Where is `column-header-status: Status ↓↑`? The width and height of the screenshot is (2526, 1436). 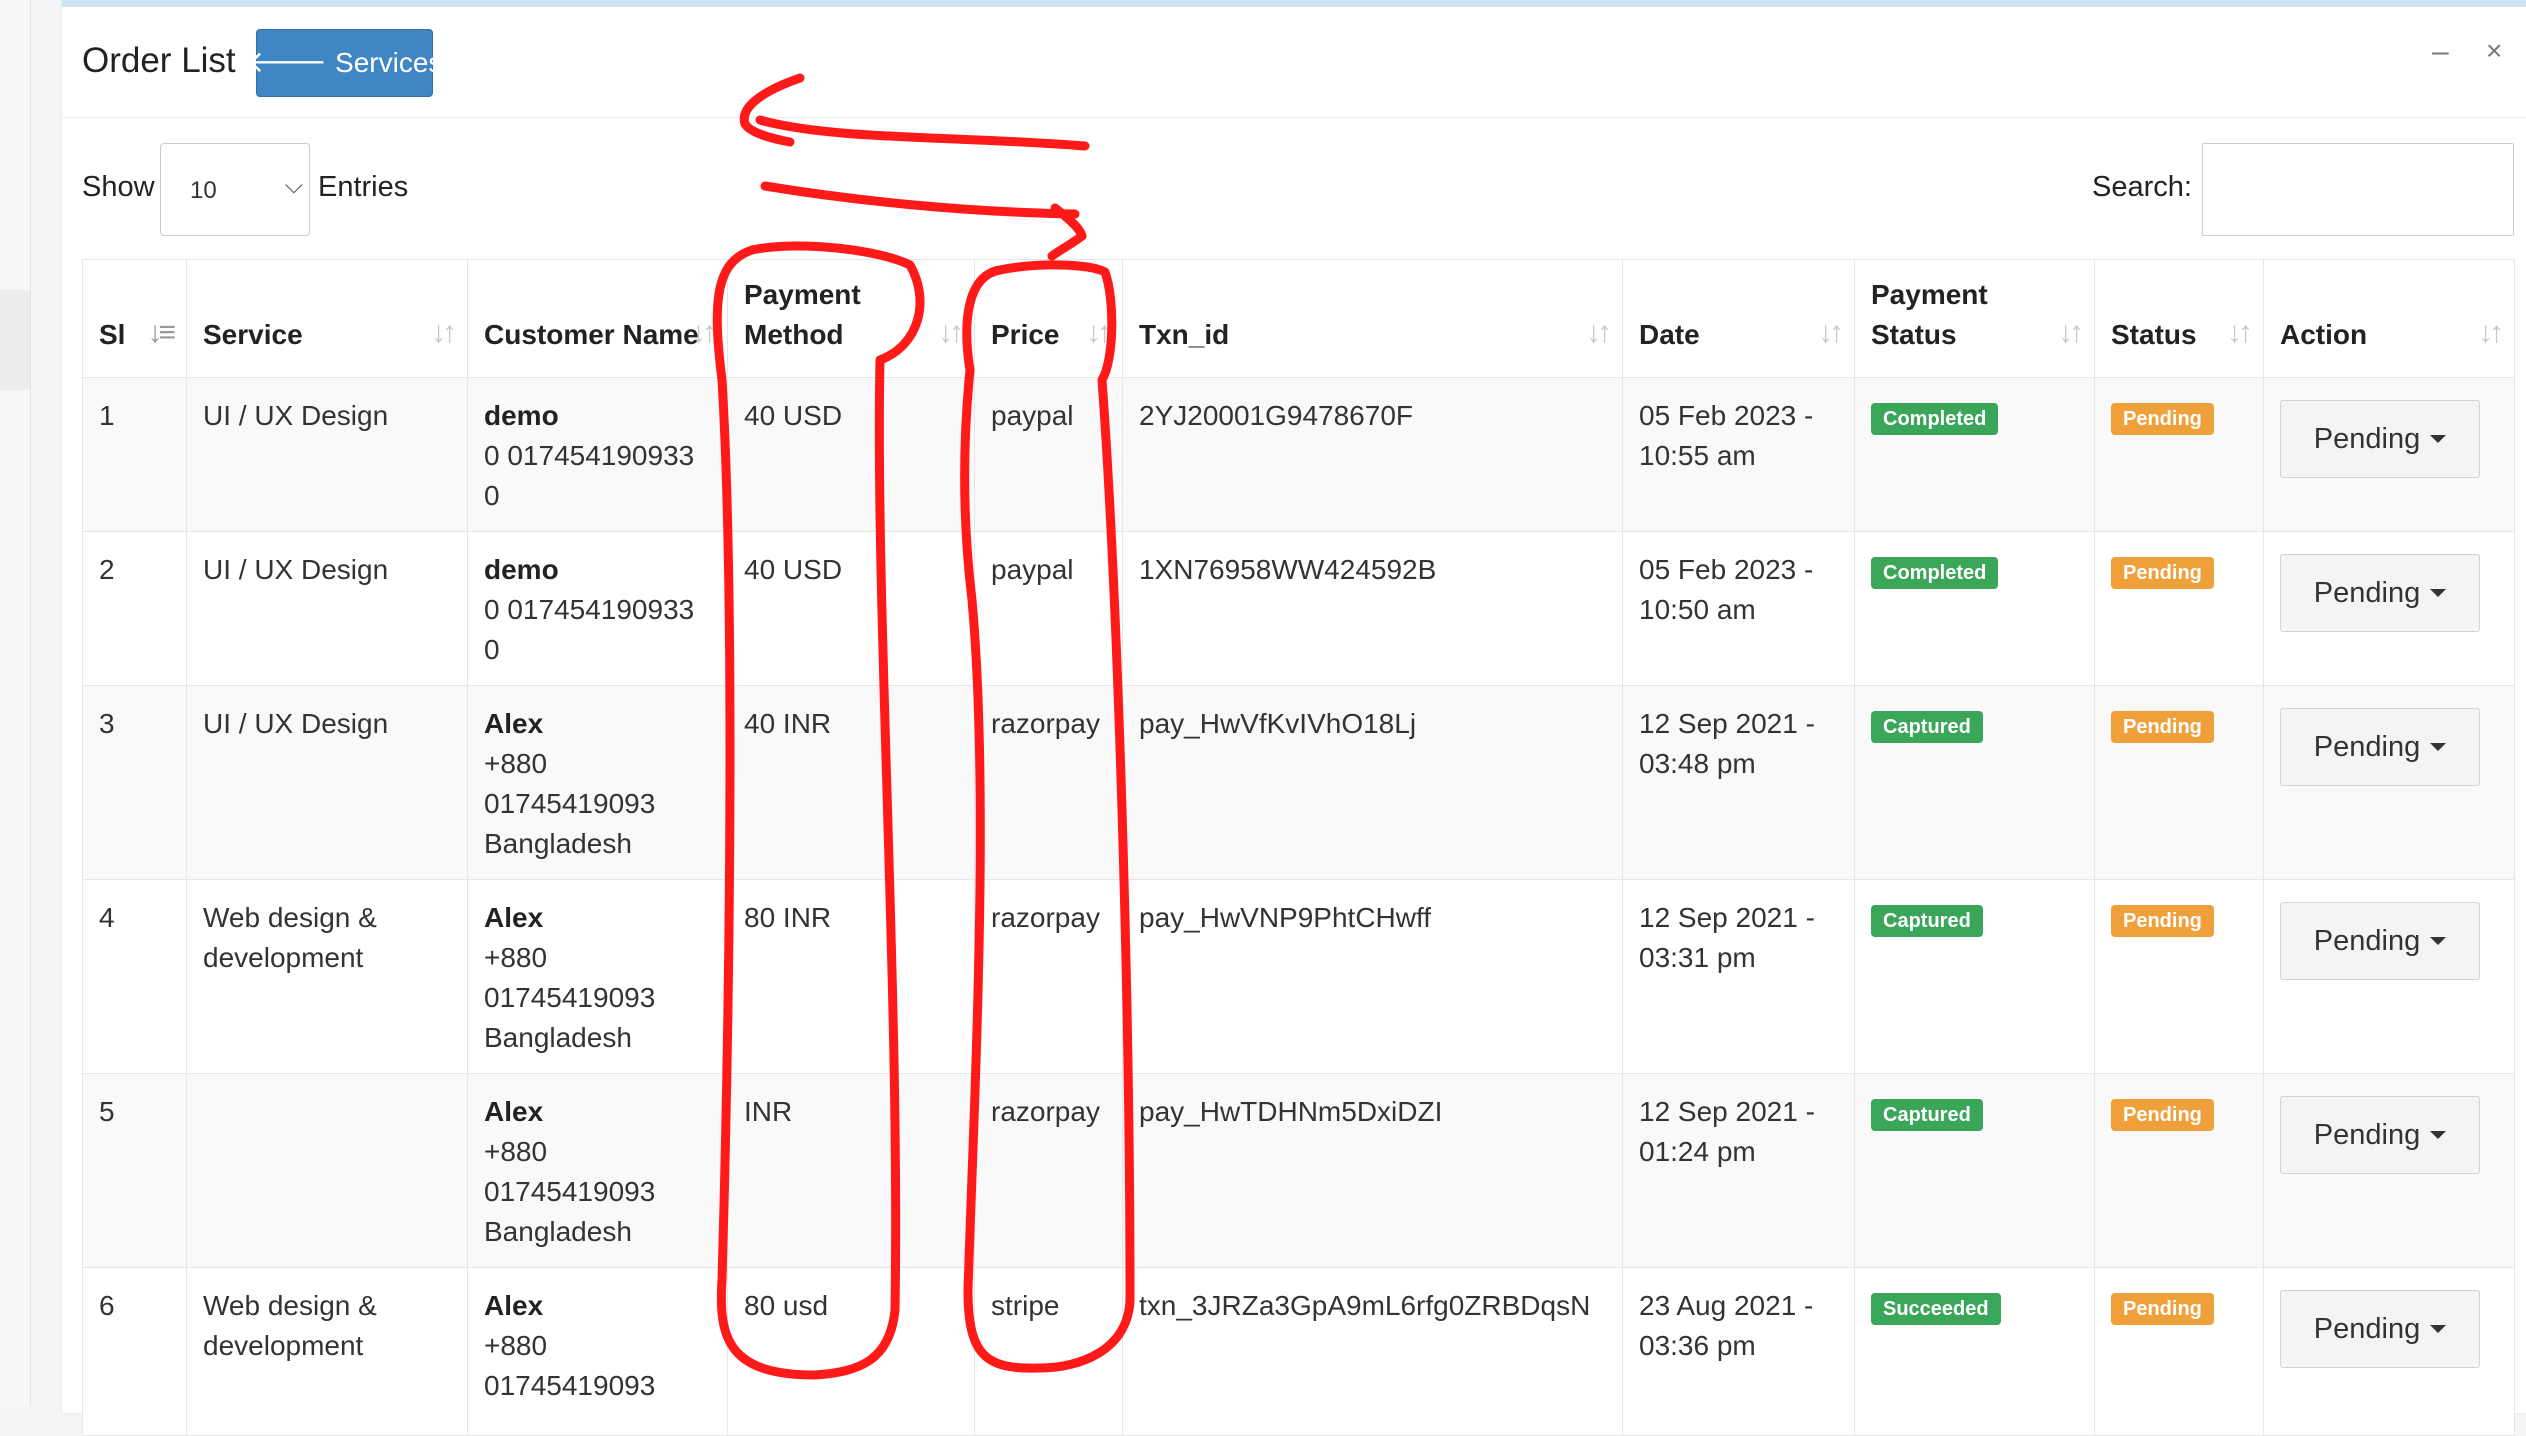
column-header-status: Status ↓↑ is located at coordinates (2179, 318).